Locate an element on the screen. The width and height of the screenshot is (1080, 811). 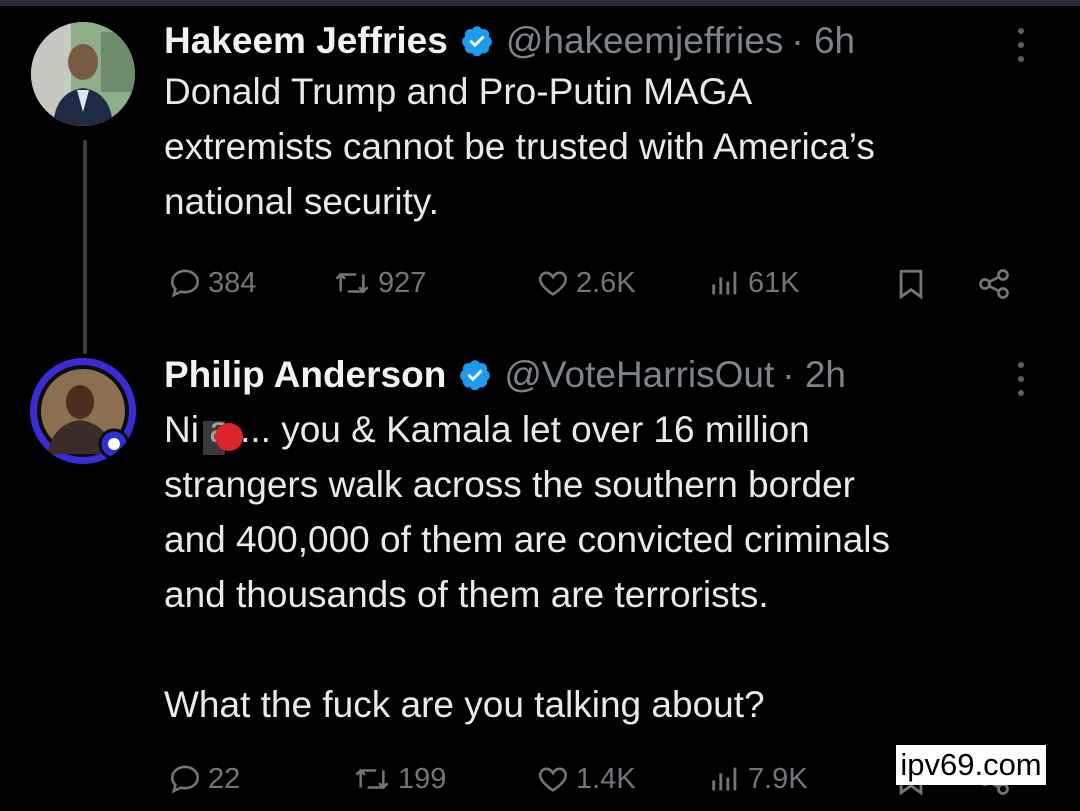
top-edge-bar is located at coordinates (540, 3).